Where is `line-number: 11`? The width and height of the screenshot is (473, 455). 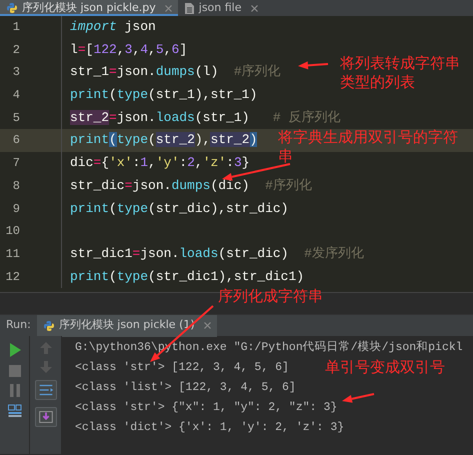 line-number: 11 is located at coordinates (12, 254).